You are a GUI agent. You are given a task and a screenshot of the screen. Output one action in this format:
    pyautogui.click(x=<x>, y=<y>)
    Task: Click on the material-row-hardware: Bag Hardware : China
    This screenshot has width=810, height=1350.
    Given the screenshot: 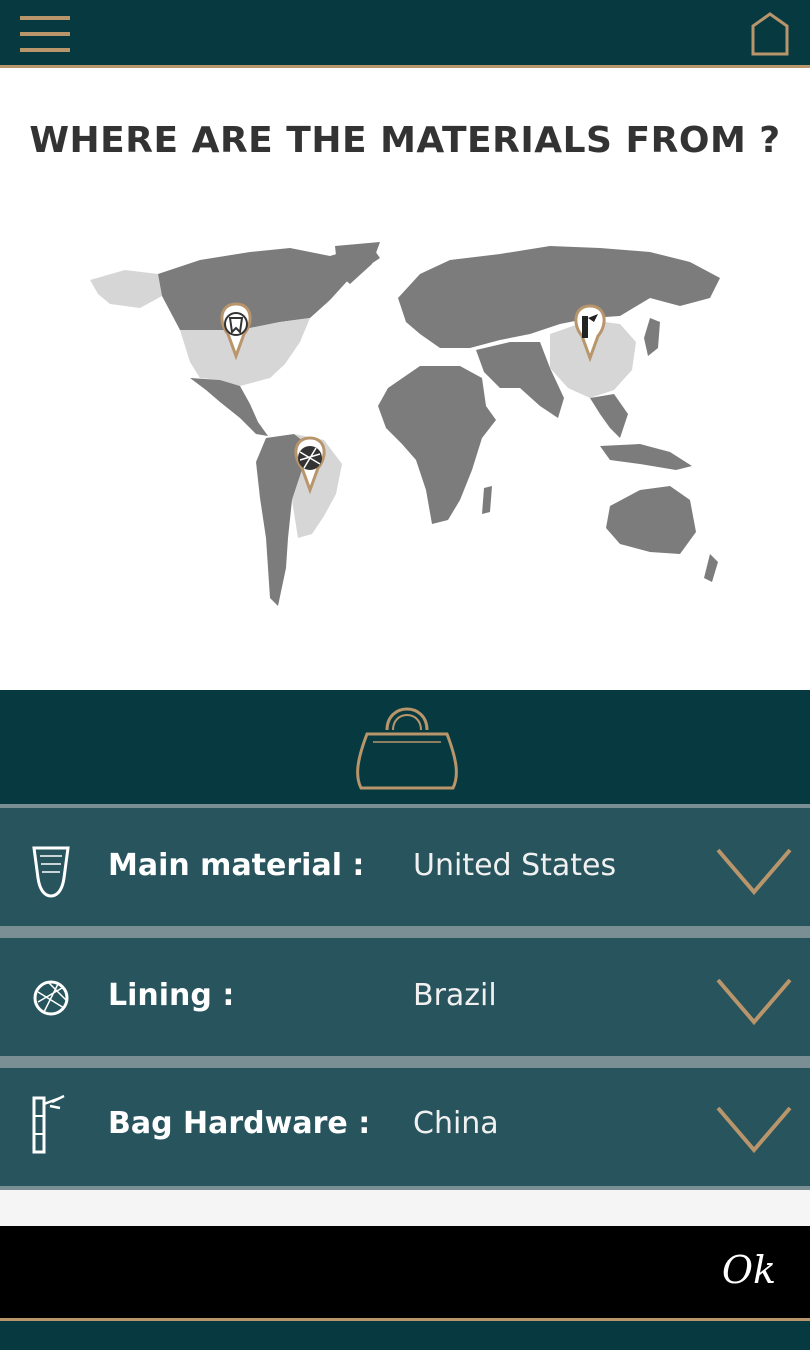 What is the action you would take?
    pyautogui.click(x=405, y=1127)
    